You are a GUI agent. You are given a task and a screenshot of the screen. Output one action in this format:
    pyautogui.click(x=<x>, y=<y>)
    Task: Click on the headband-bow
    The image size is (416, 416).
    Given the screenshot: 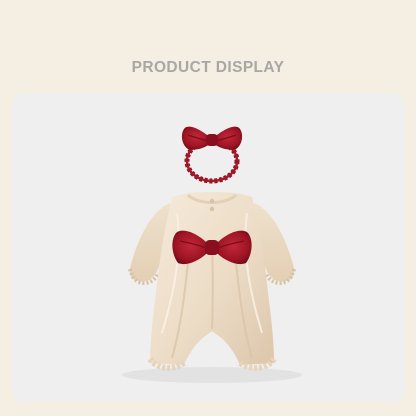 What is the action you would take?
    pyautogui.click(x=212, y=138)
    